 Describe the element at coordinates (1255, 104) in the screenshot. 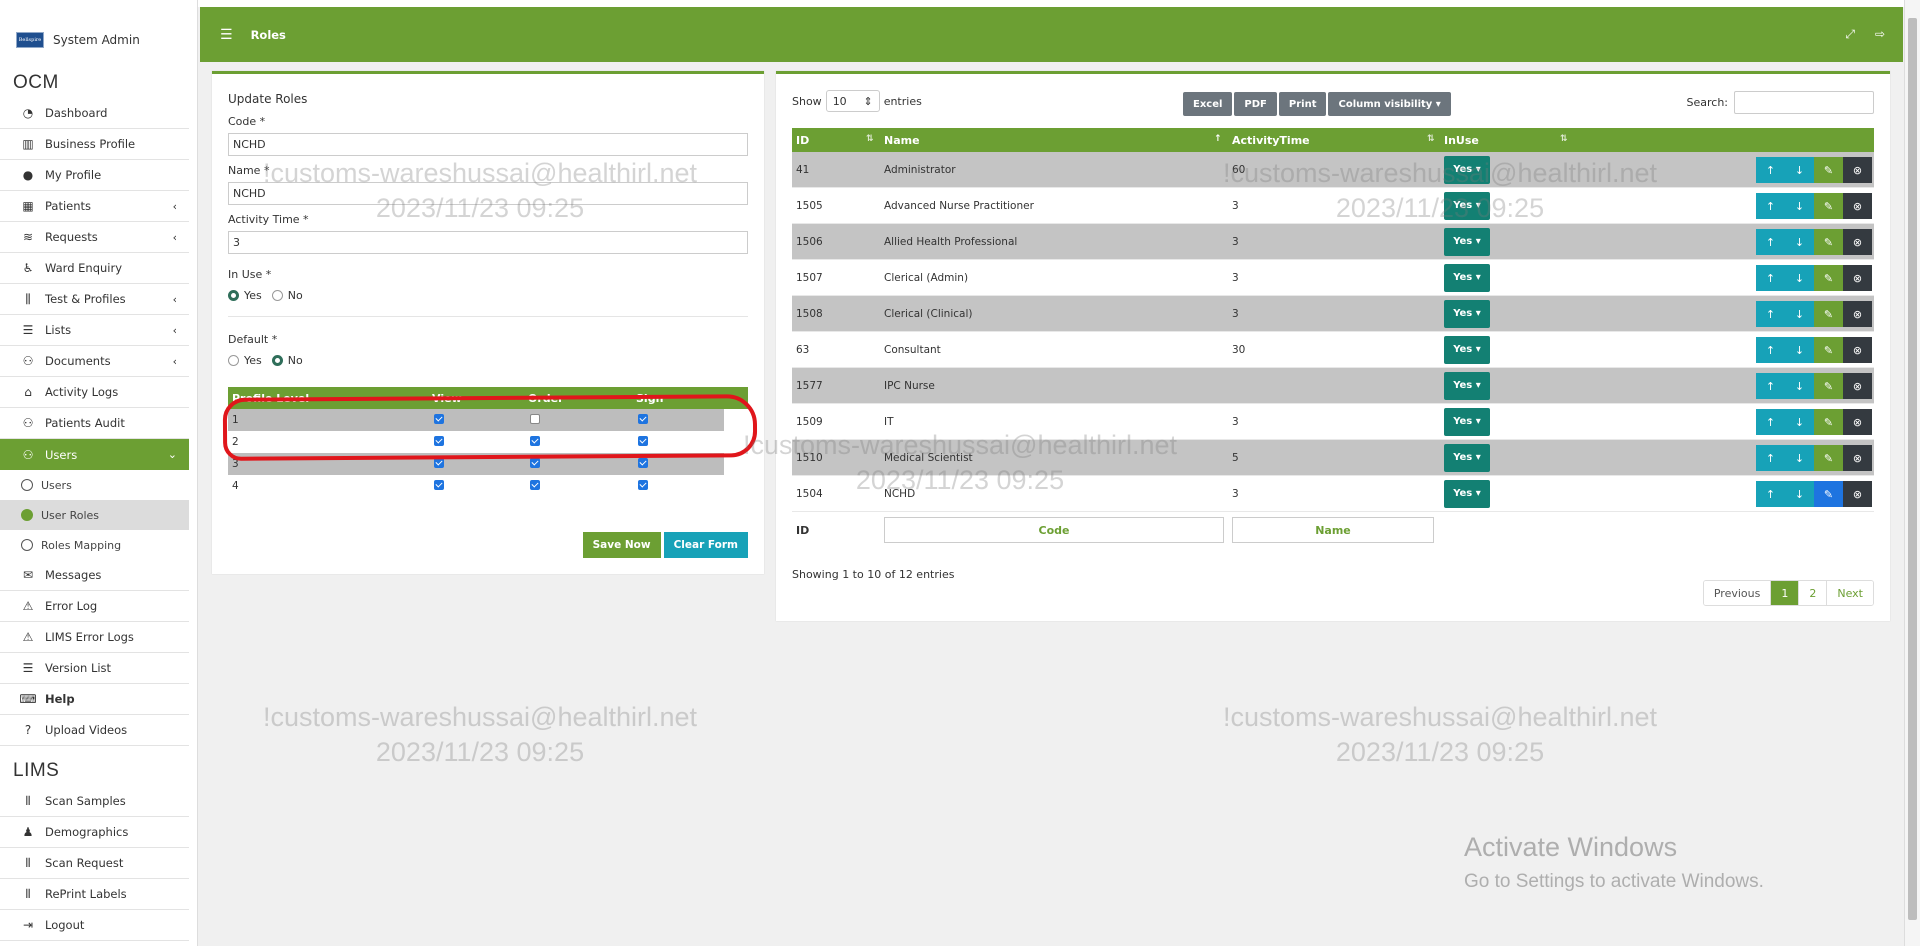

I see `pdf-button: PDF` at that location.